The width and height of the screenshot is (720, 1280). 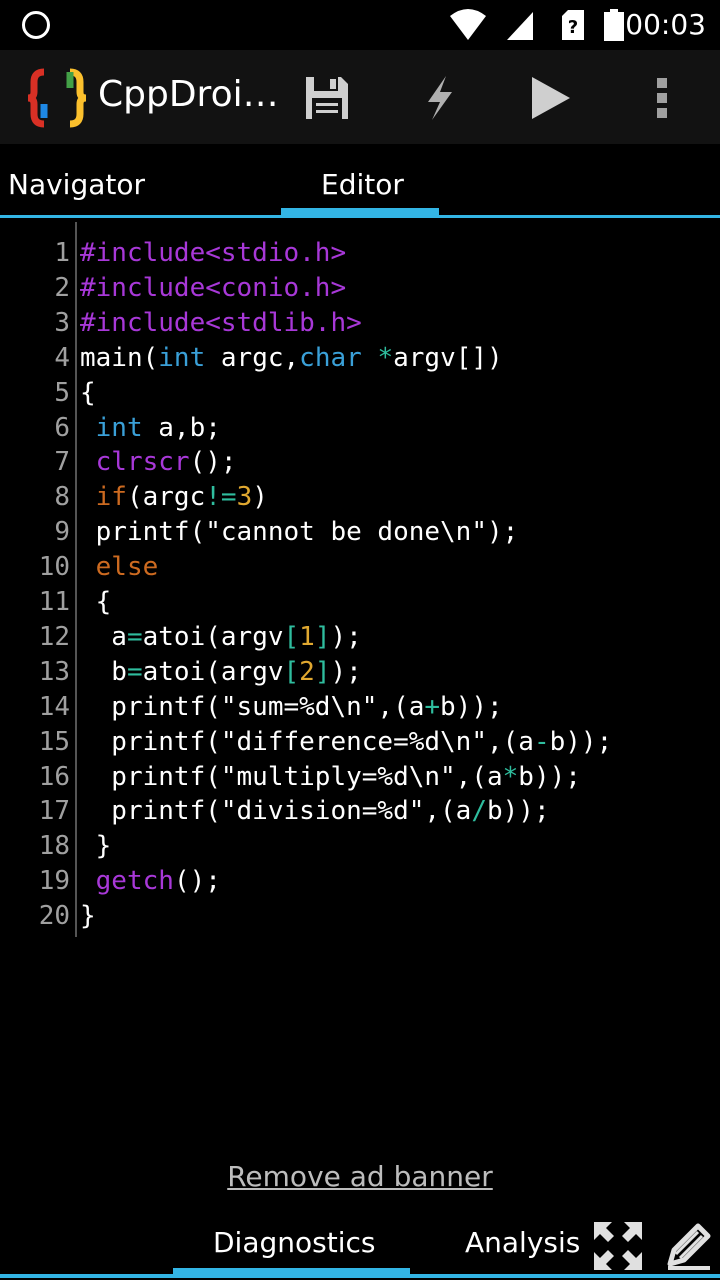 I want to click on clock: 00:03, so click(x=665, y=24).